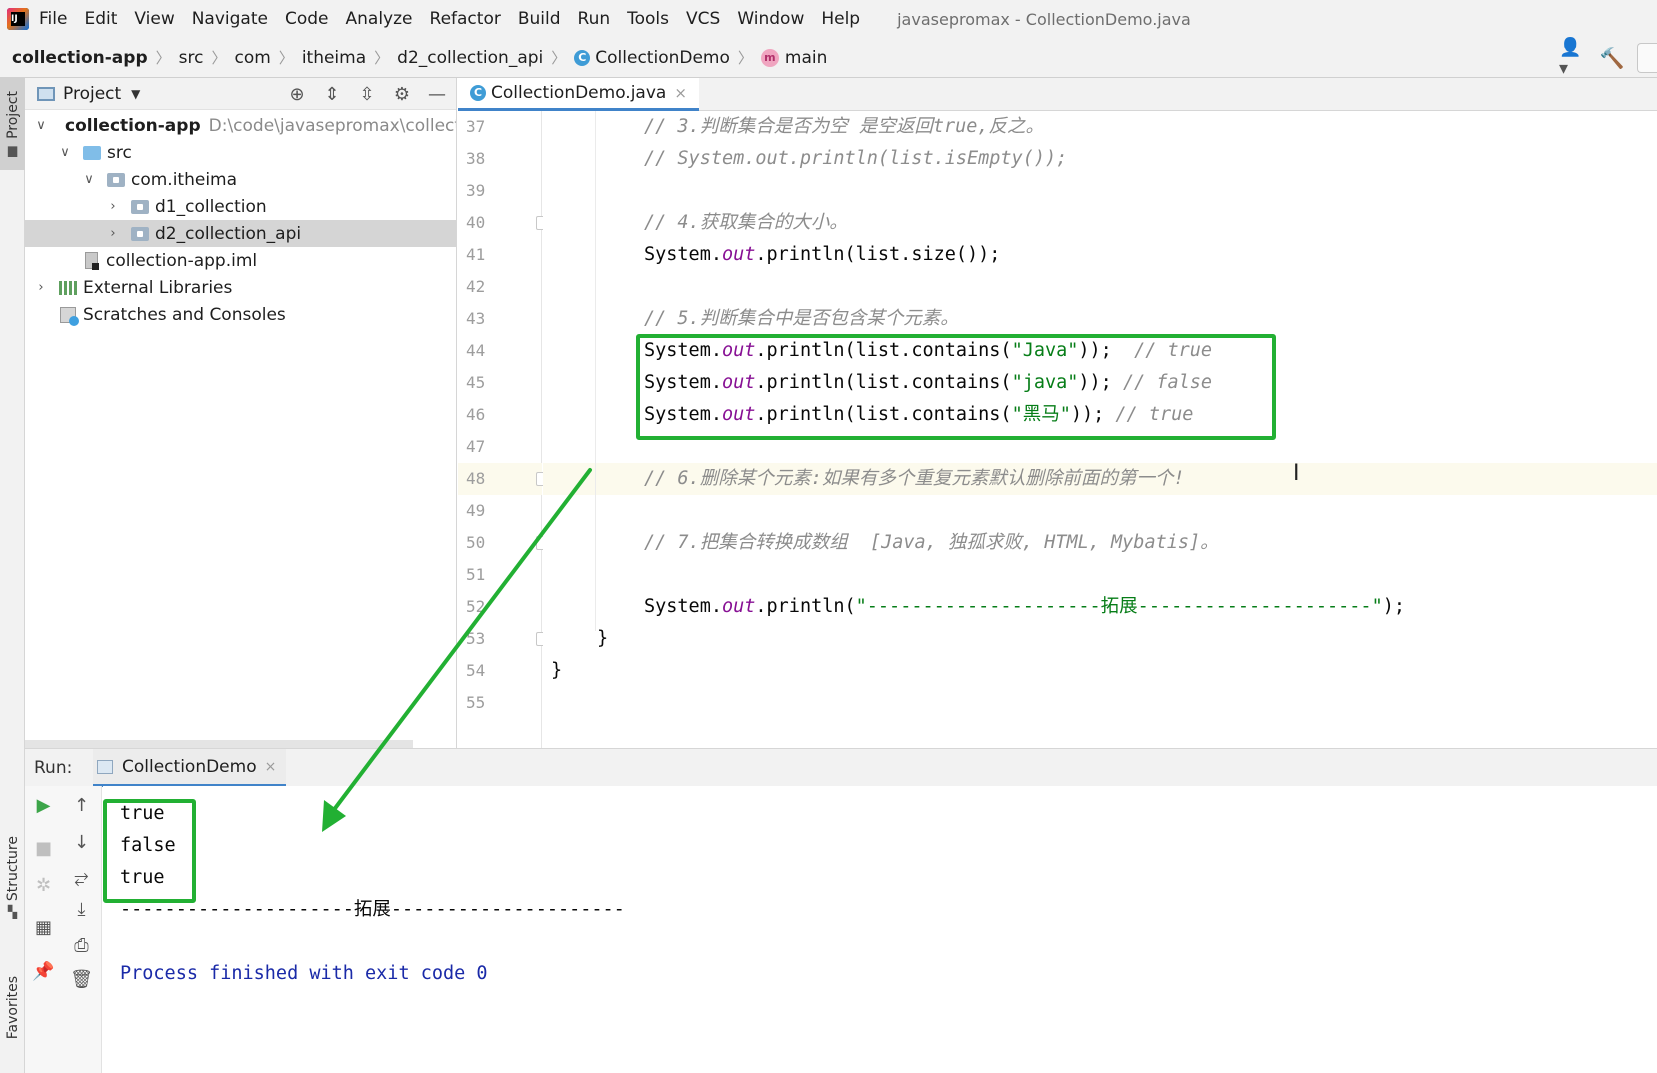 Image resolution: width=1657 pixels, height=1073 pixels. I want to click on code-line-41: System.out.println(list.size());, so click(822, 255).